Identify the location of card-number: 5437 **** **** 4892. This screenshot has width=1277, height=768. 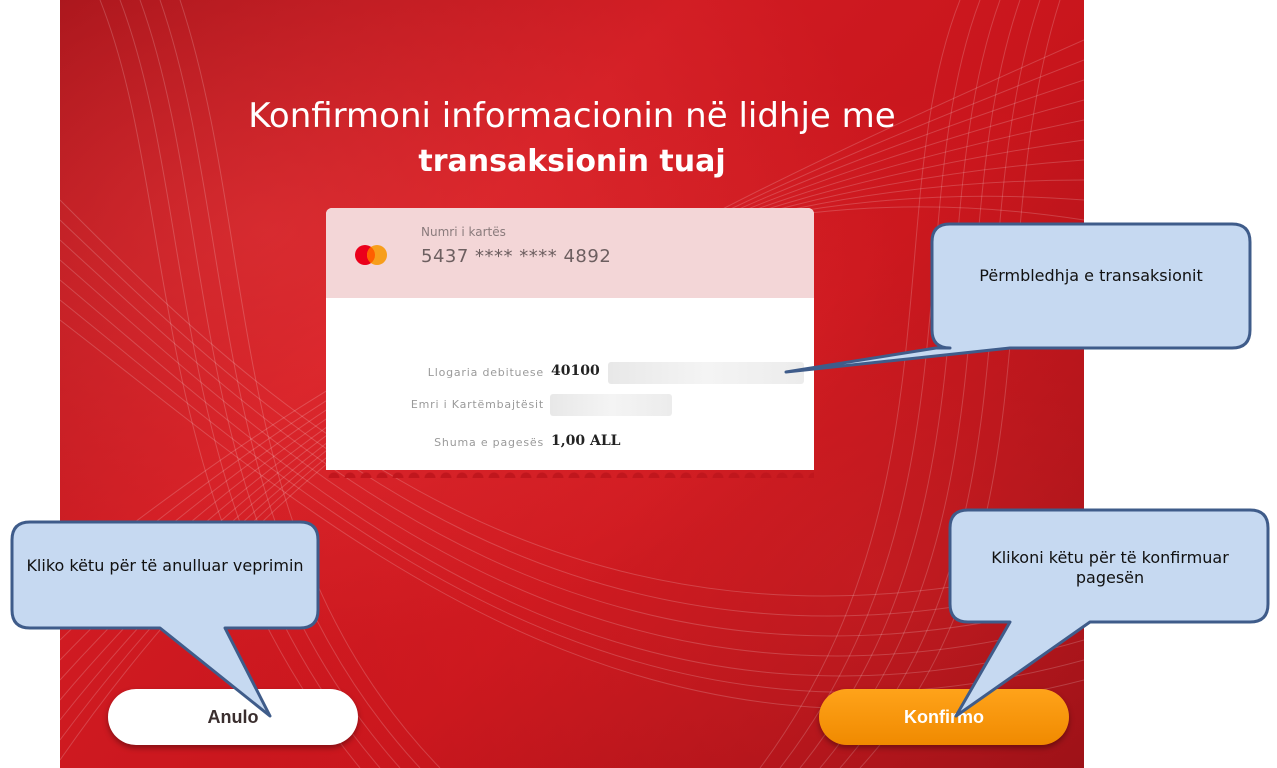
(516, 256).